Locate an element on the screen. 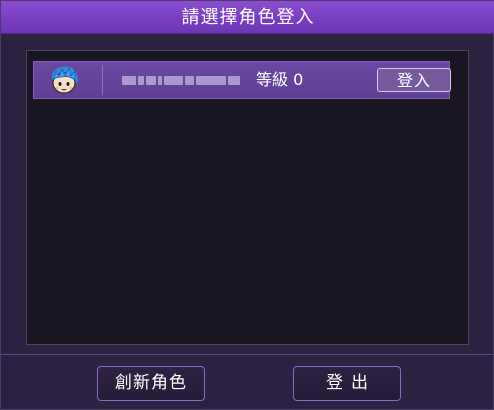 The width and height of the screenshot is (494, 410). row-divider is located at coordinates (102, 80).